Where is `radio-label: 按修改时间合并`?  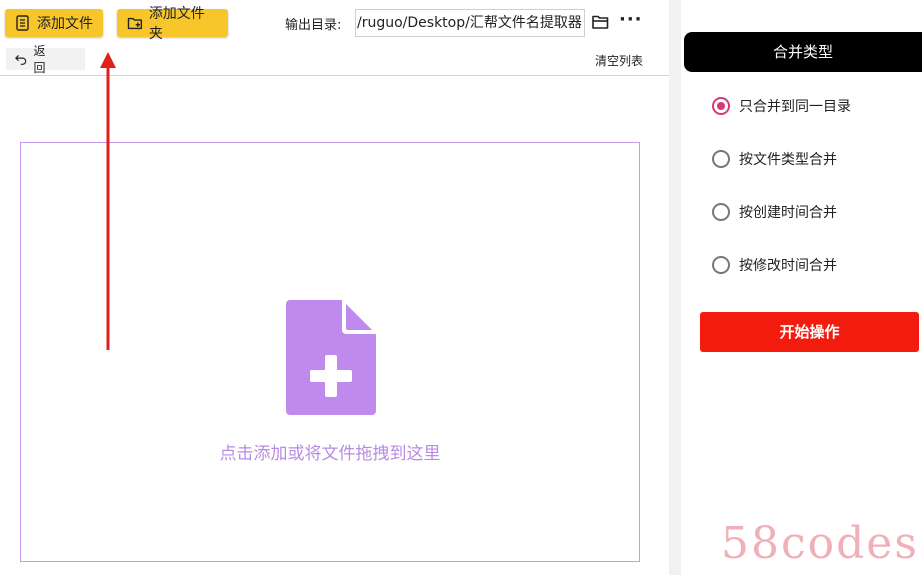
radio-label: 按修改时间合并 is located at coordinates (788, 266).